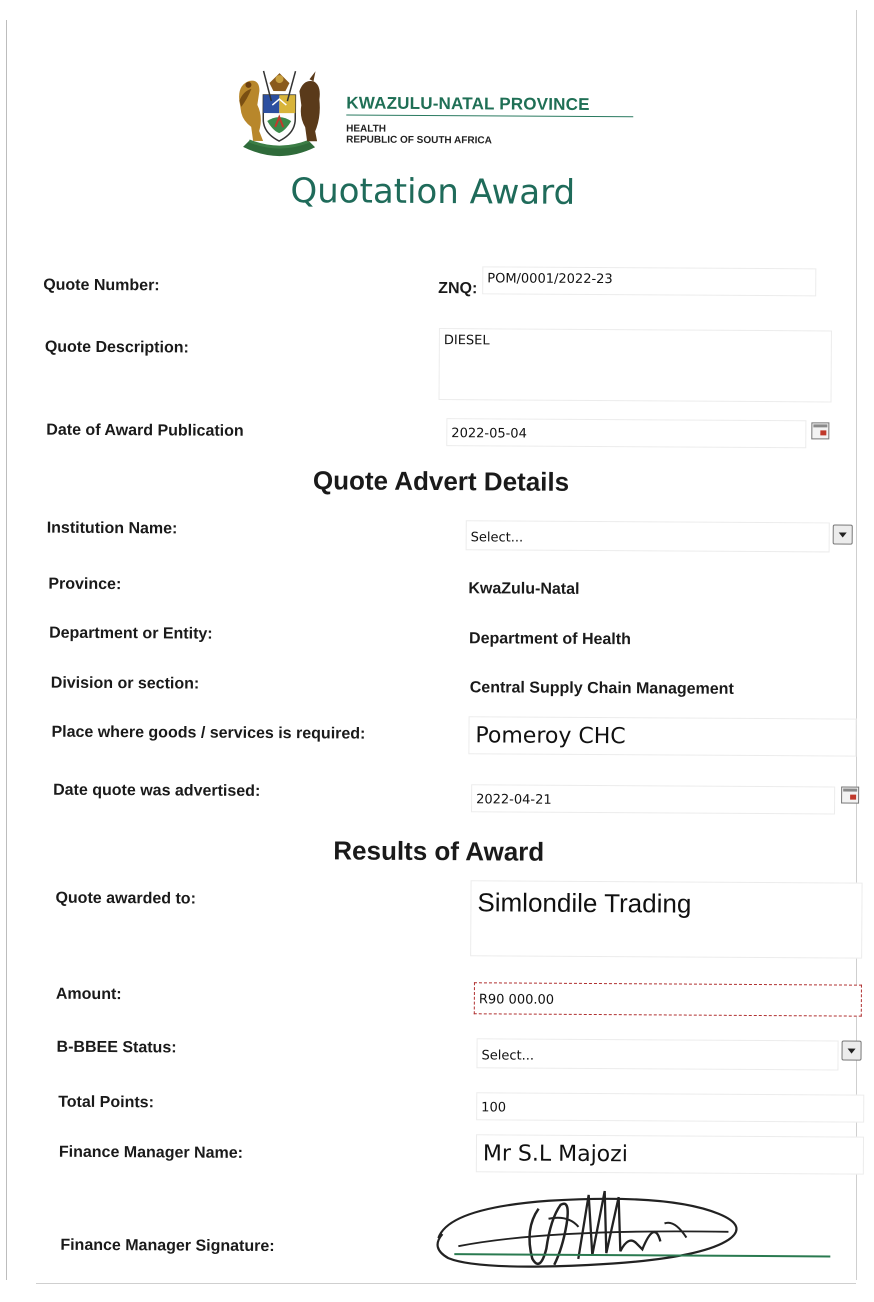 The image size is (874, 1302). I want to click on total-points-value: 100, so click(494, 1108).